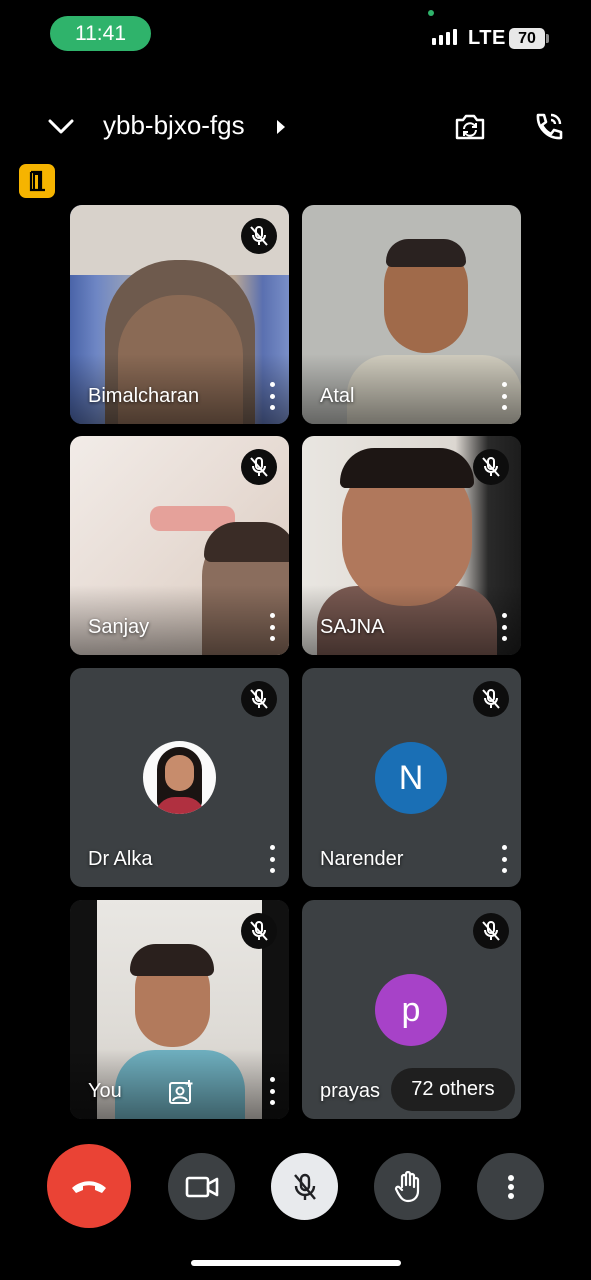 The width and height of the screenshot is (591, 1280). I want to click on participant-name: prayas, so click(350, 1091).